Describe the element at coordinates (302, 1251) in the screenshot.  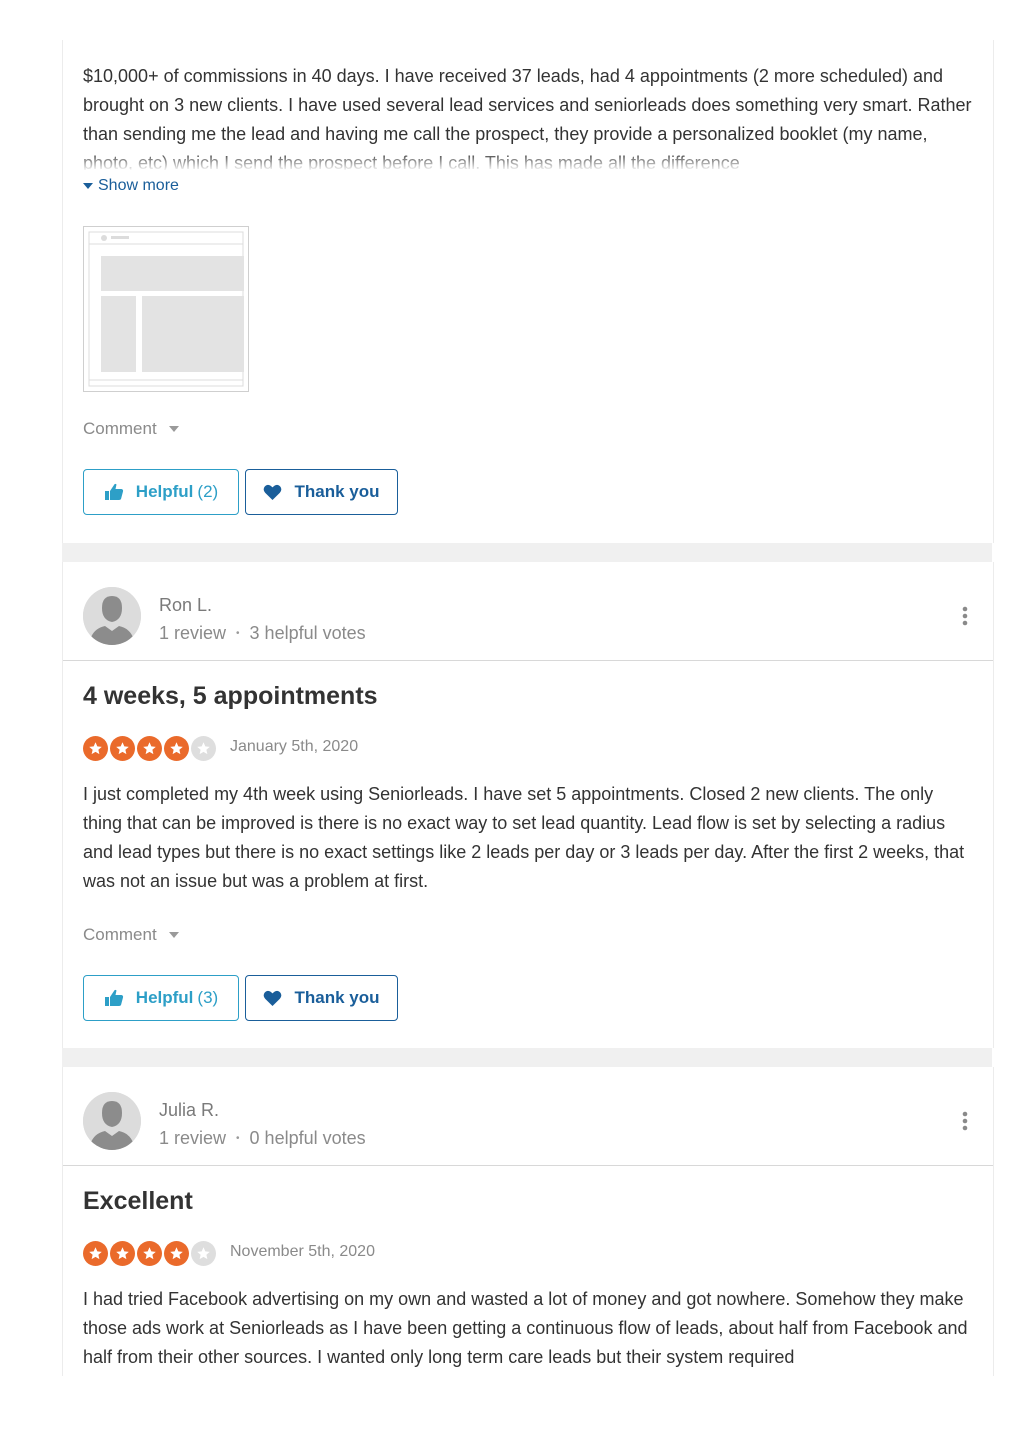
I see `review-date: November 5th, 2020` at that location.